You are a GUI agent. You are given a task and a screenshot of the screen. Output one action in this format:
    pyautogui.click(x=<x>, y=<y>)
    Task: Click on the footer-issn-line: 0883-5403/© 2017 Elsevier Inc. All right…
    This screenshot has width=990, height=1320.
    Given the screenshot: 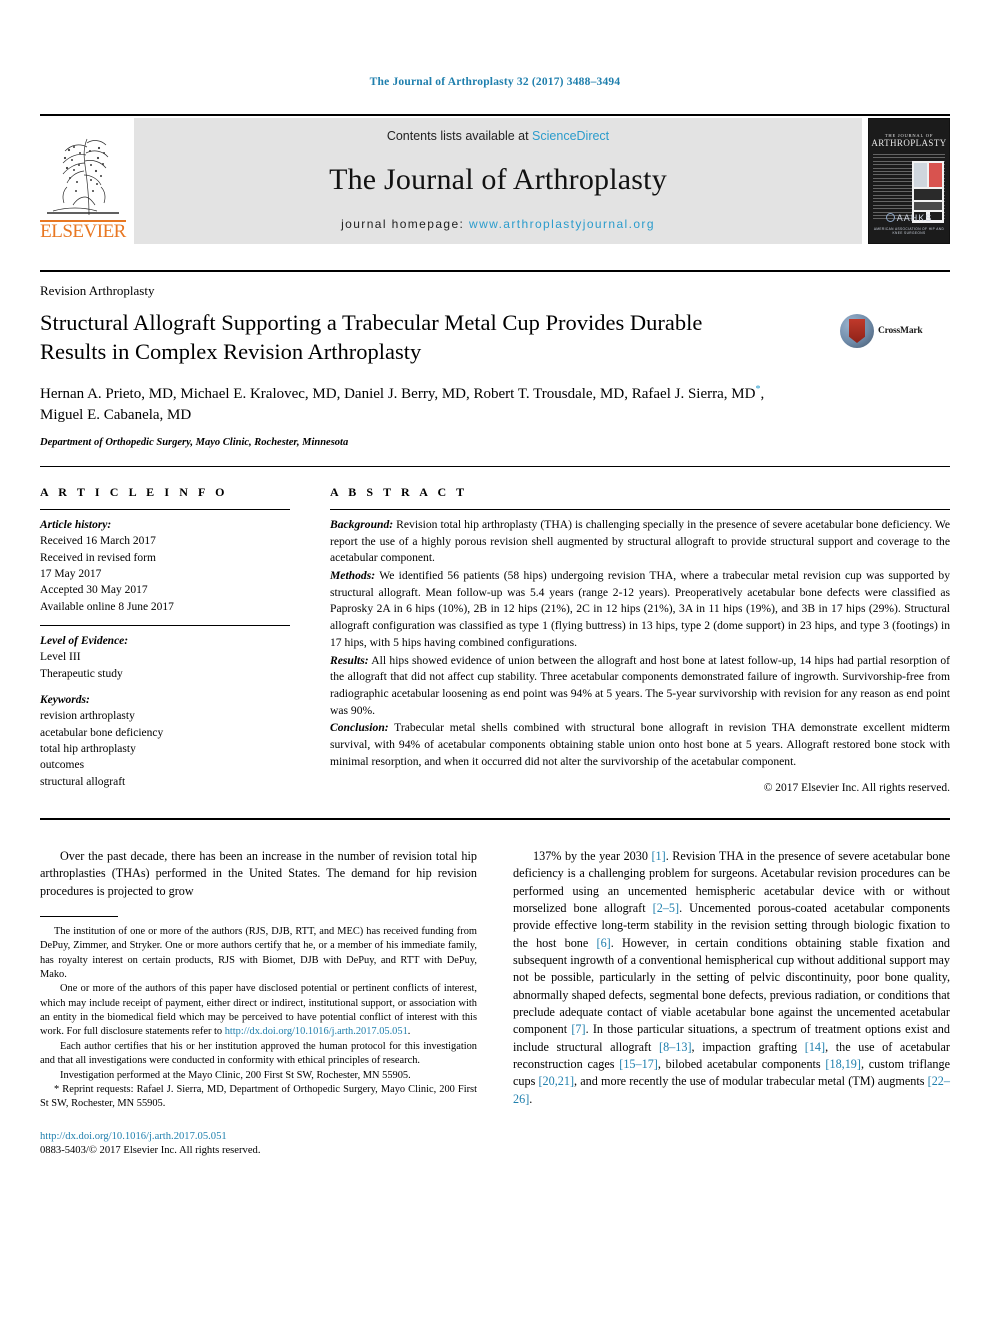 What is the action you would take?
    pyautogui.click(x=150, y=1151)
    